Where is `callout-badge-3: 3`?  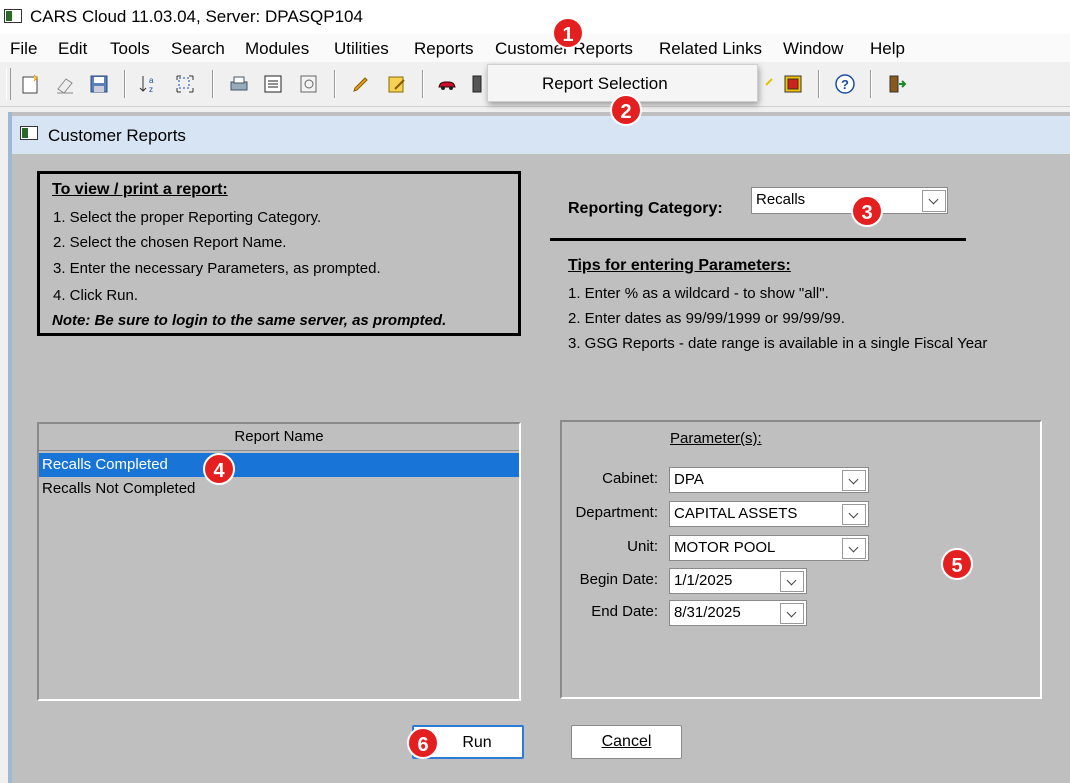
callout-badge-3: 3 is located at coordinates (867, 211).